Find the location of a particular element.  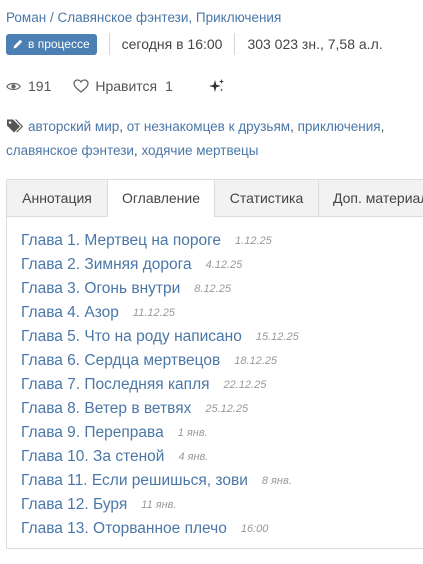

chapter-item: Глава 9. Переправа 1 янв. is located at coordinates (160, 433).